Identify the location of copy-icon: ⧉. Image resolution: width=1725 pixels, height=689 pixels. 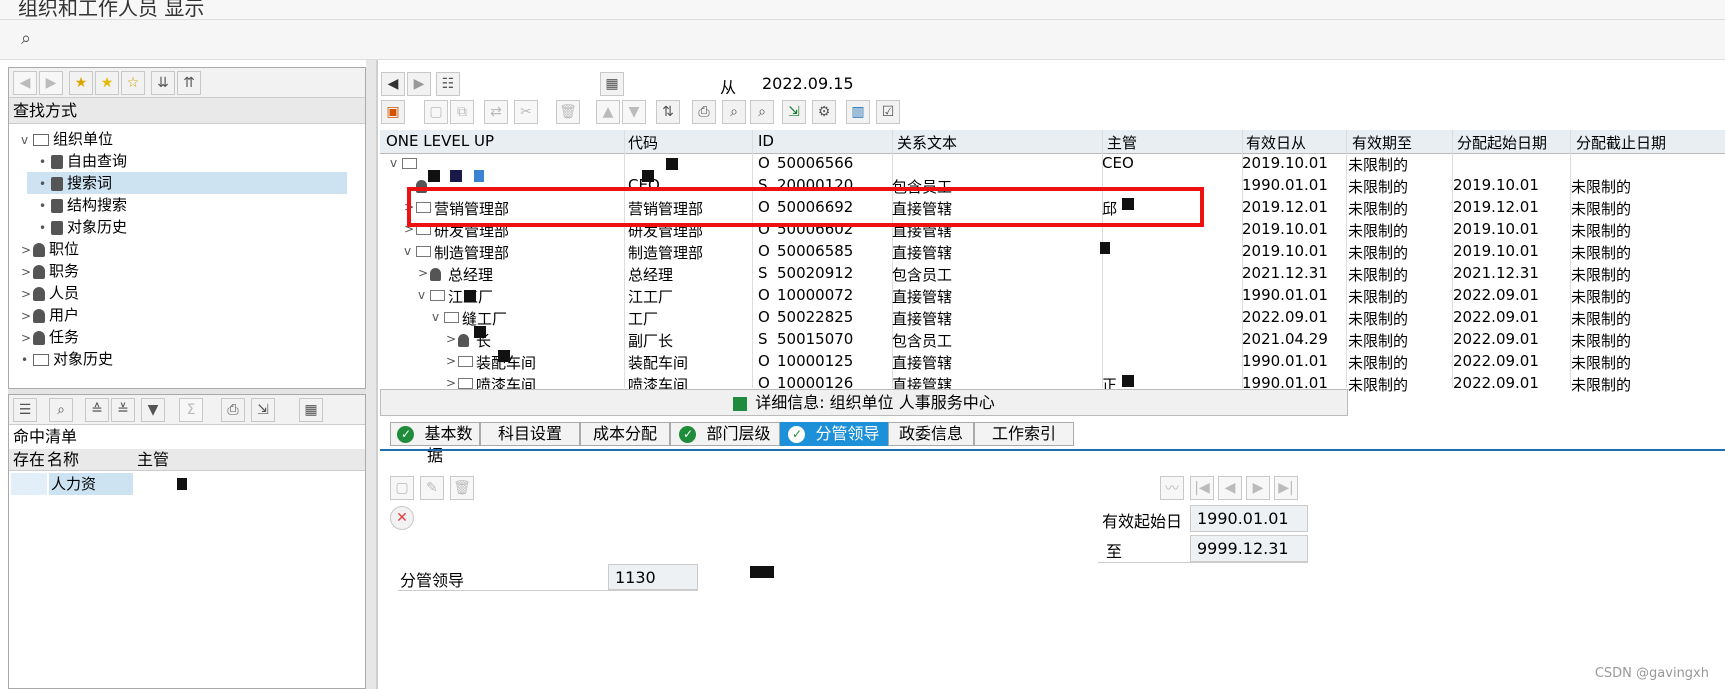
(462, 112).